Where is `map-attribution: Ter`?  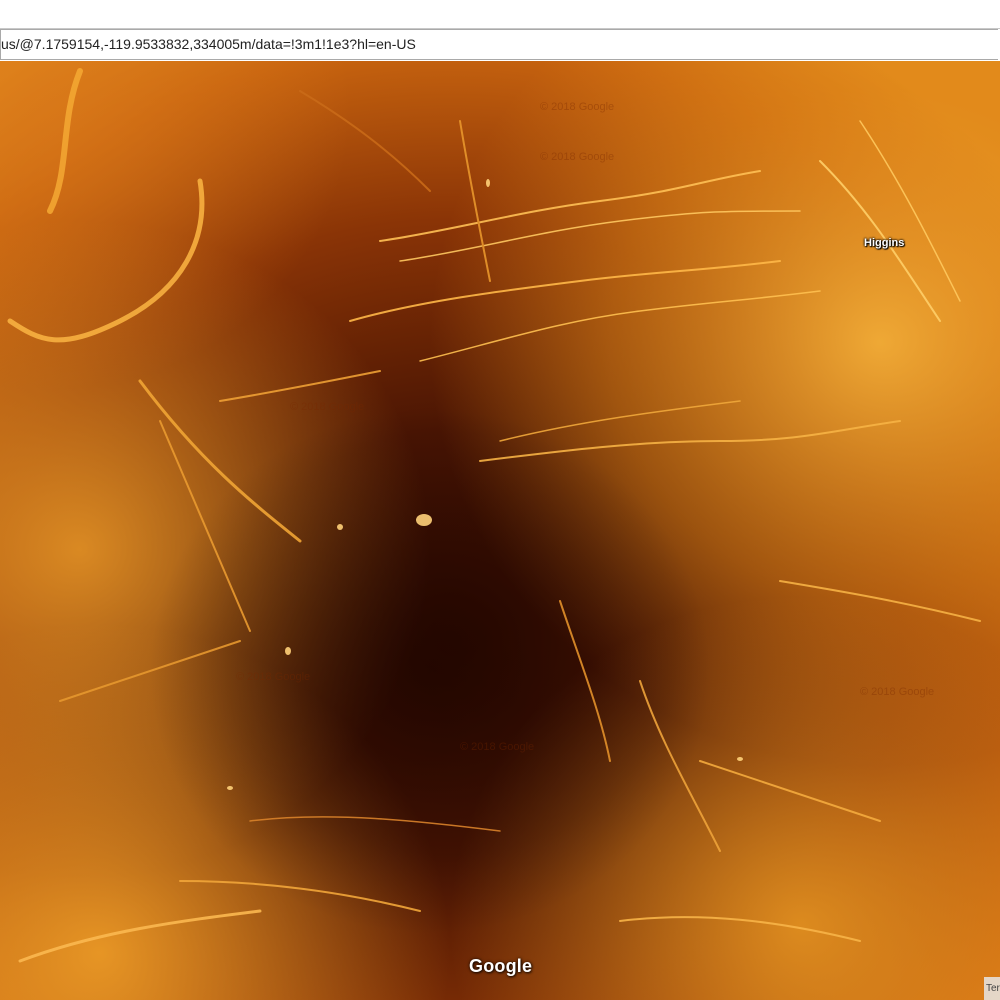 map-attribution: Ter is located at coordinates (992, 988).